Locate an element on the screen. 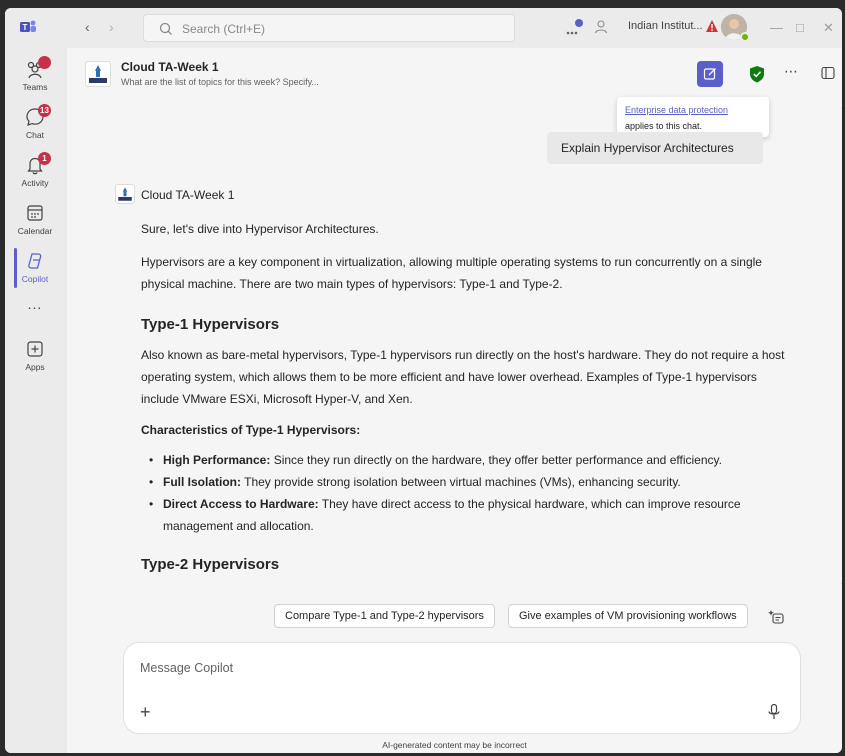 The height and width of the screenshot is (756, 845). message-sender: Cloud TA-Week 1 is located at coordinates (188, 195).